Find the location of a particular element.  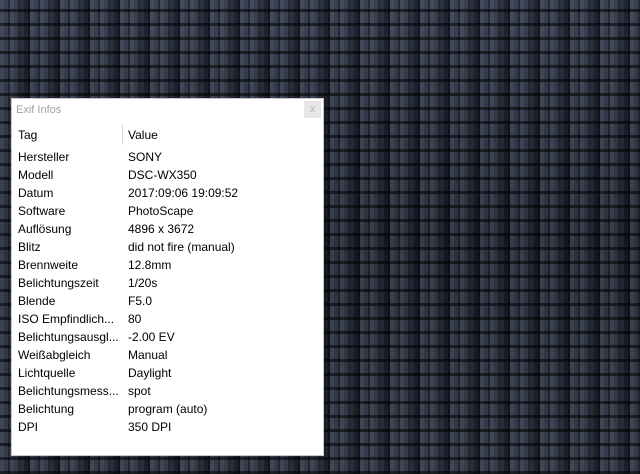

value-cell: -2.00 EV is located at coordinates (151, 337).